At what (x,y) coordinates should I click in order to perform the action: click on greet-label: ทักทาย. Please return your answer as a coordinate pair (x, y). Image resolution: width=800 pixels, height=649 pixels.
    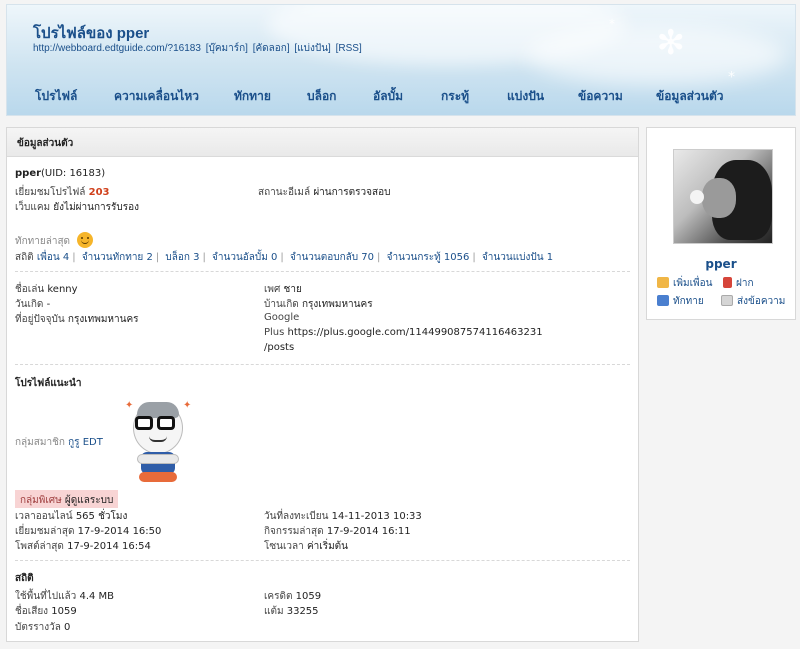
    Looking at the image, I should click on (688, 301).